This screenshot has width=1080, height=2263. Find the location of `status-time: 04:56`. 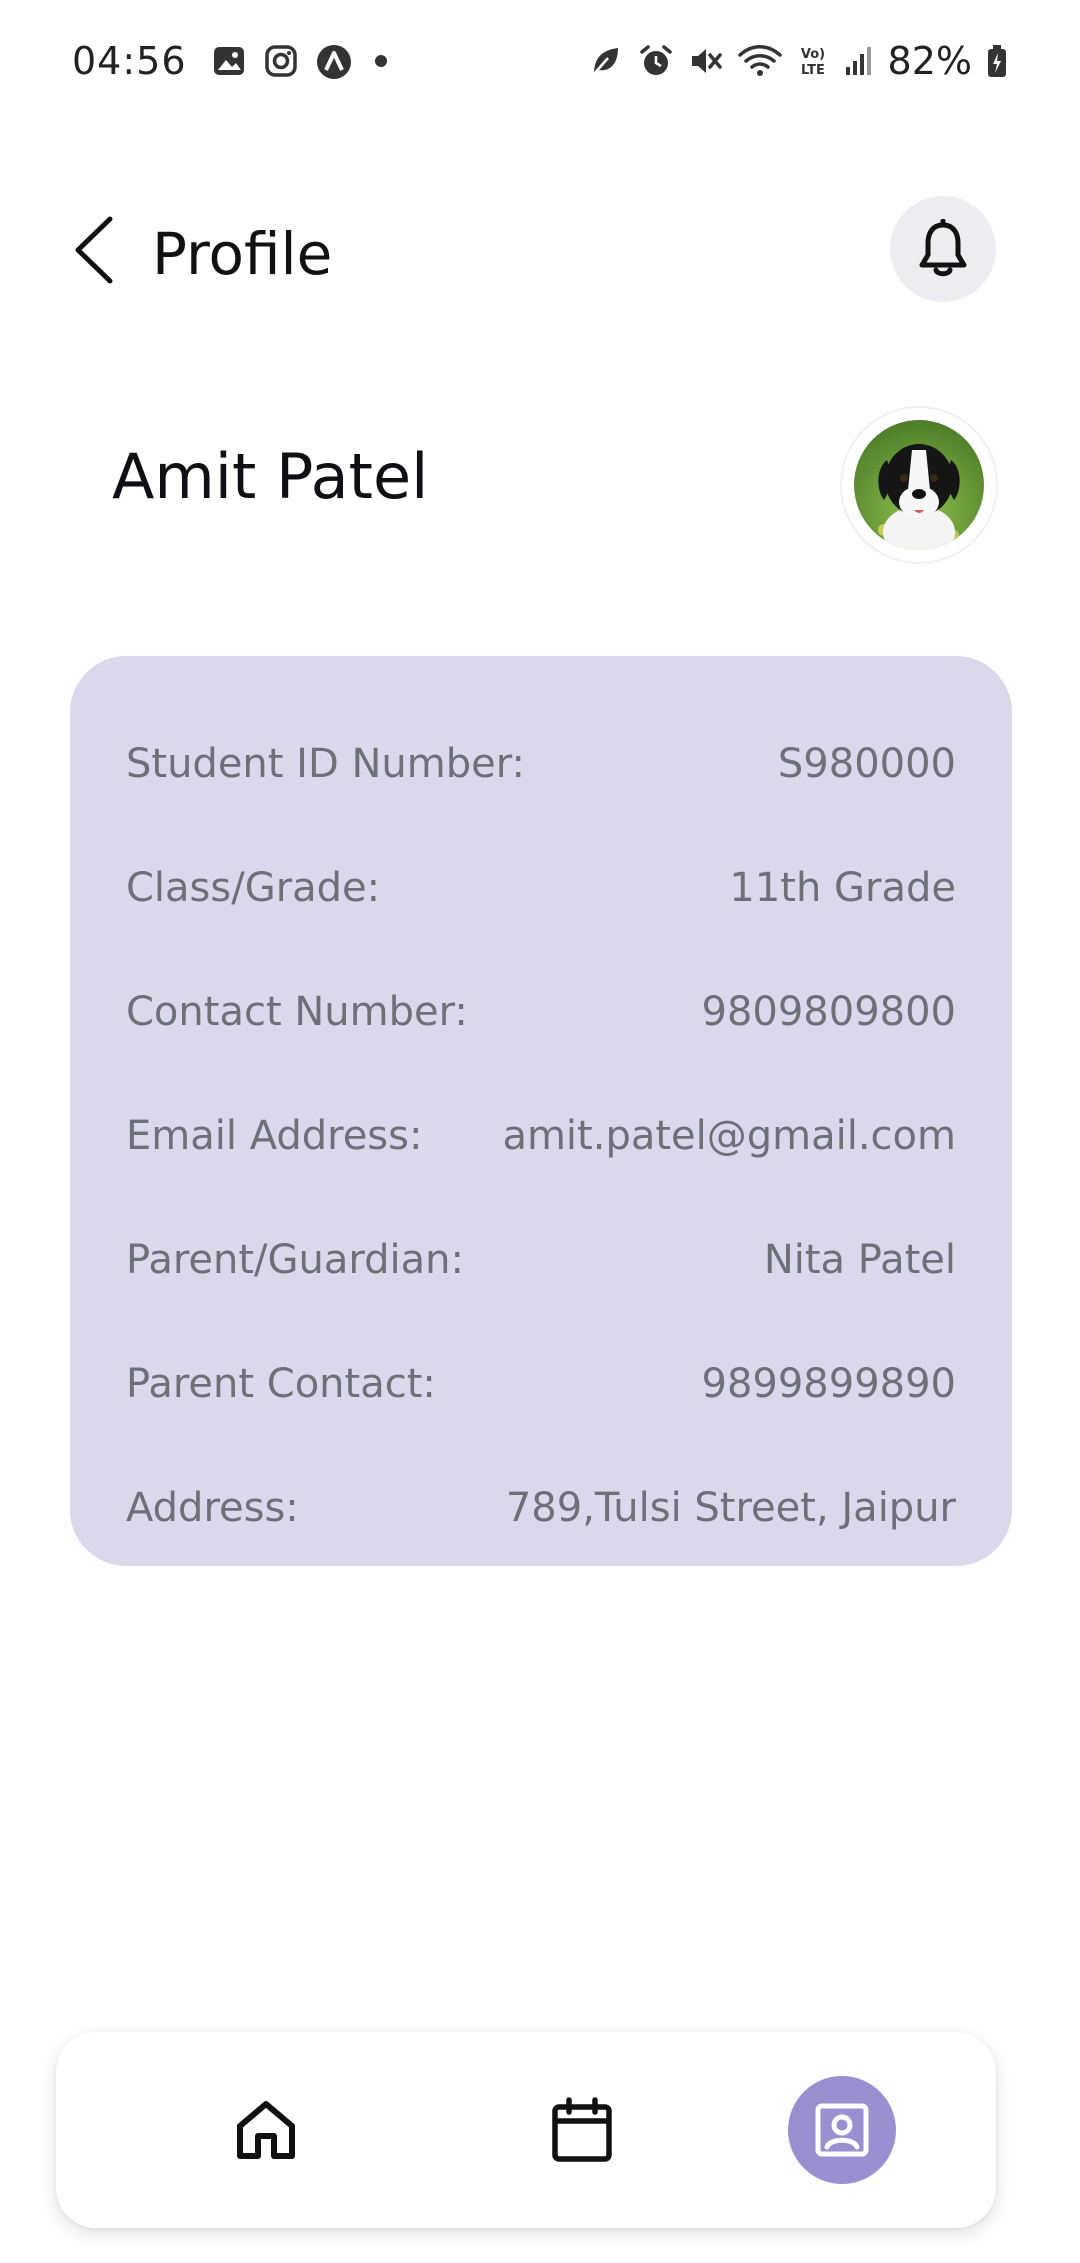

status-time: 04:56 is located at coordinates (129, 61).